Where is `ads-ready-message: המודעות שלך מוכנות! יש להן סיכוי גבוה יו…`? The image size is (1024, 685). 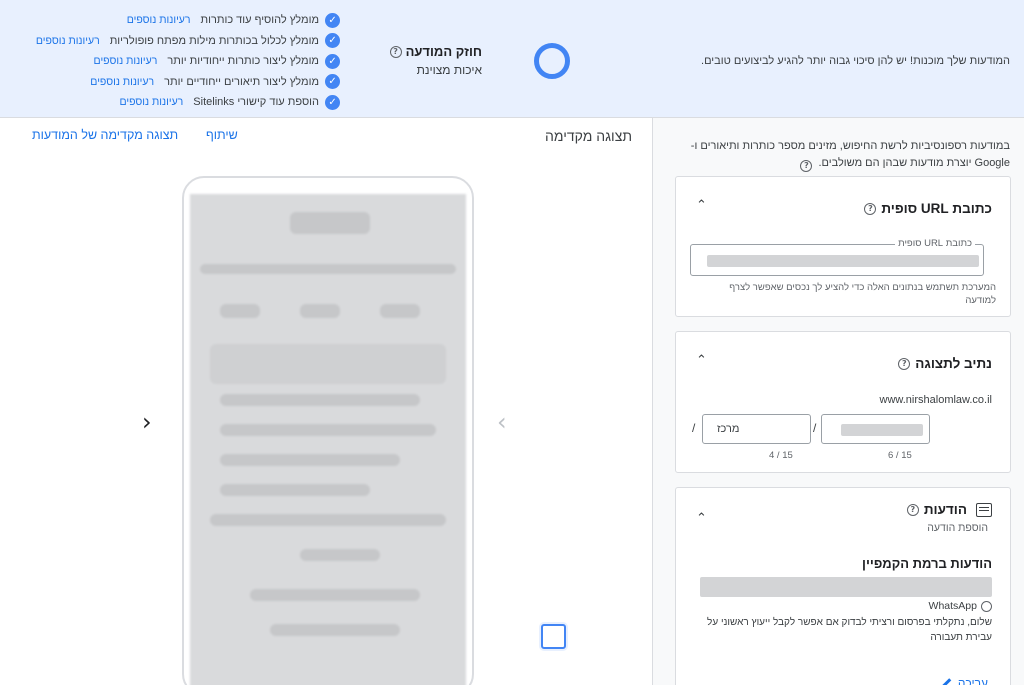 ads-ready-message: המודעות שלך מוכנות! יש להן סיכוי גבוה יו… is located at coordinates (855, 61).